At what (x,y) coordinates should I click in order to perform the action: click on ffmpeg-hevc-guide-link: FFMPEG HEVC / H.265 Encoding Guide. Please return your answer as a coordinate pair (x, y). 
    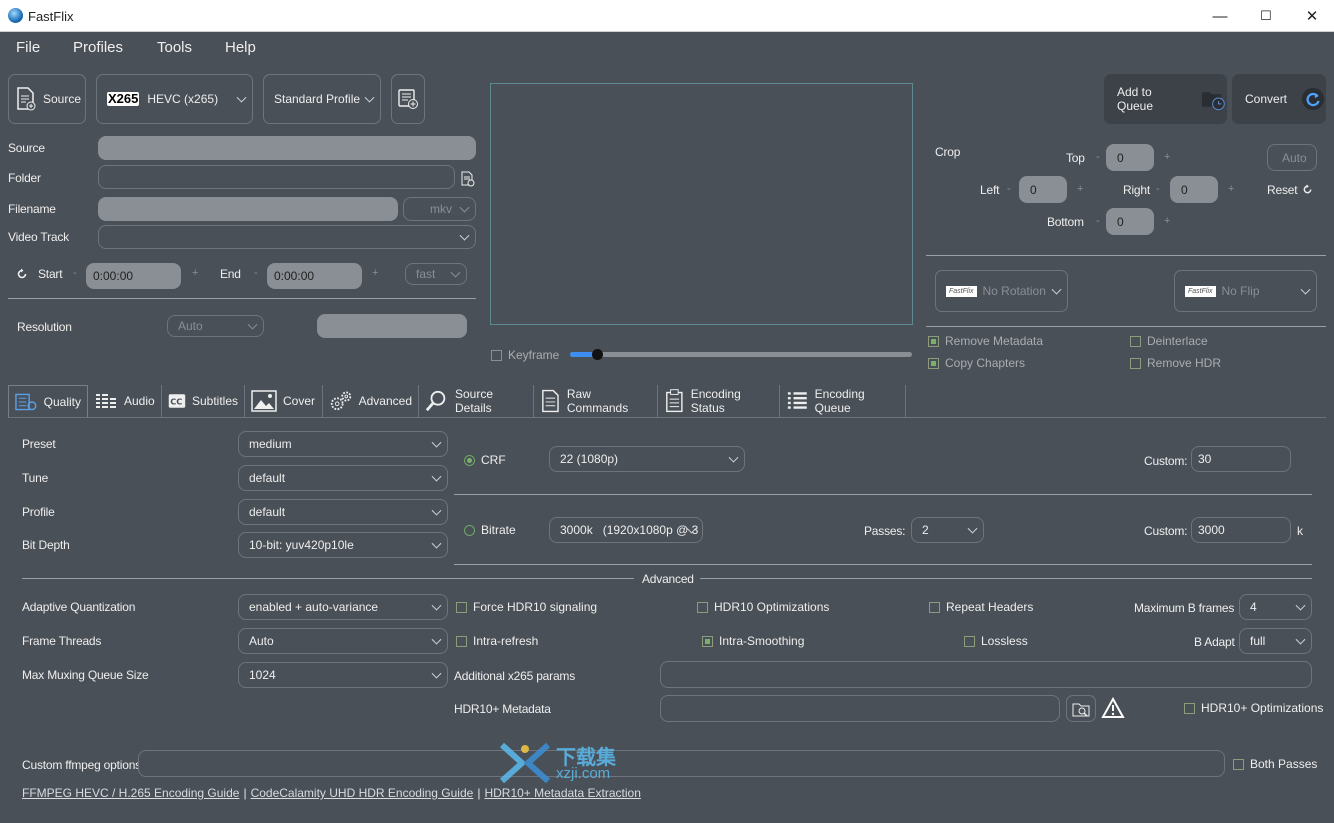
    Looking at the image, I should click on (130, 793).